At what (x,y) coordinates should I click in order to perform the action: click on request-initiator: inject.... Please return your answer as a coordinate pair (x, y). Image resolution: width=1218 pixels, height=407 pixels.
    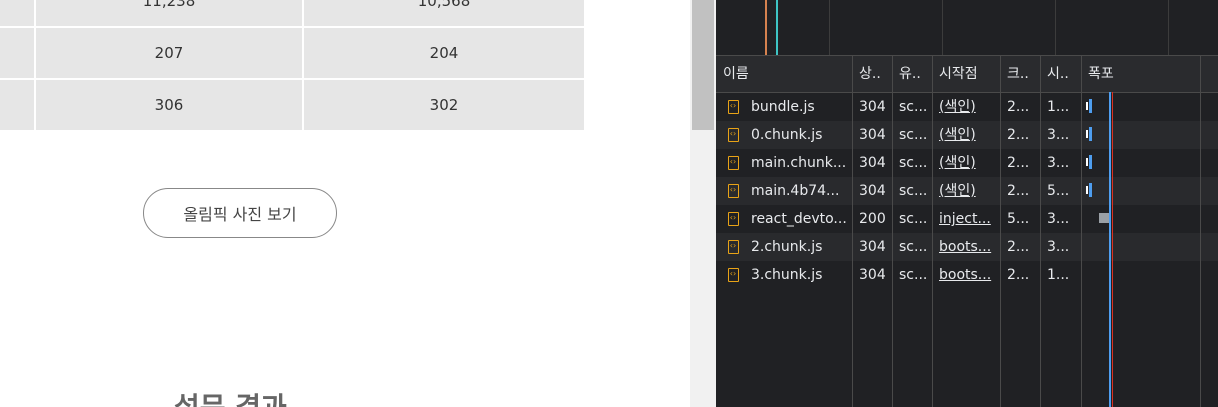
    Looking at the image, I should click on (966, 219).